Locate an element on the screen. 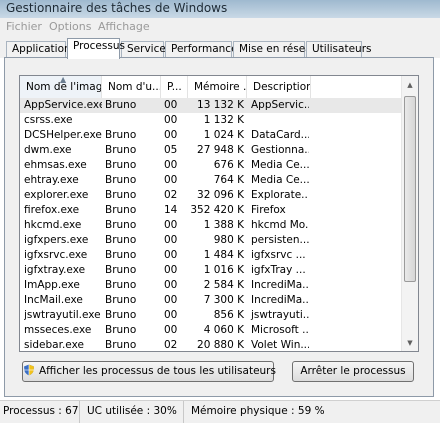  process-user is located at coordinates (132, 120).